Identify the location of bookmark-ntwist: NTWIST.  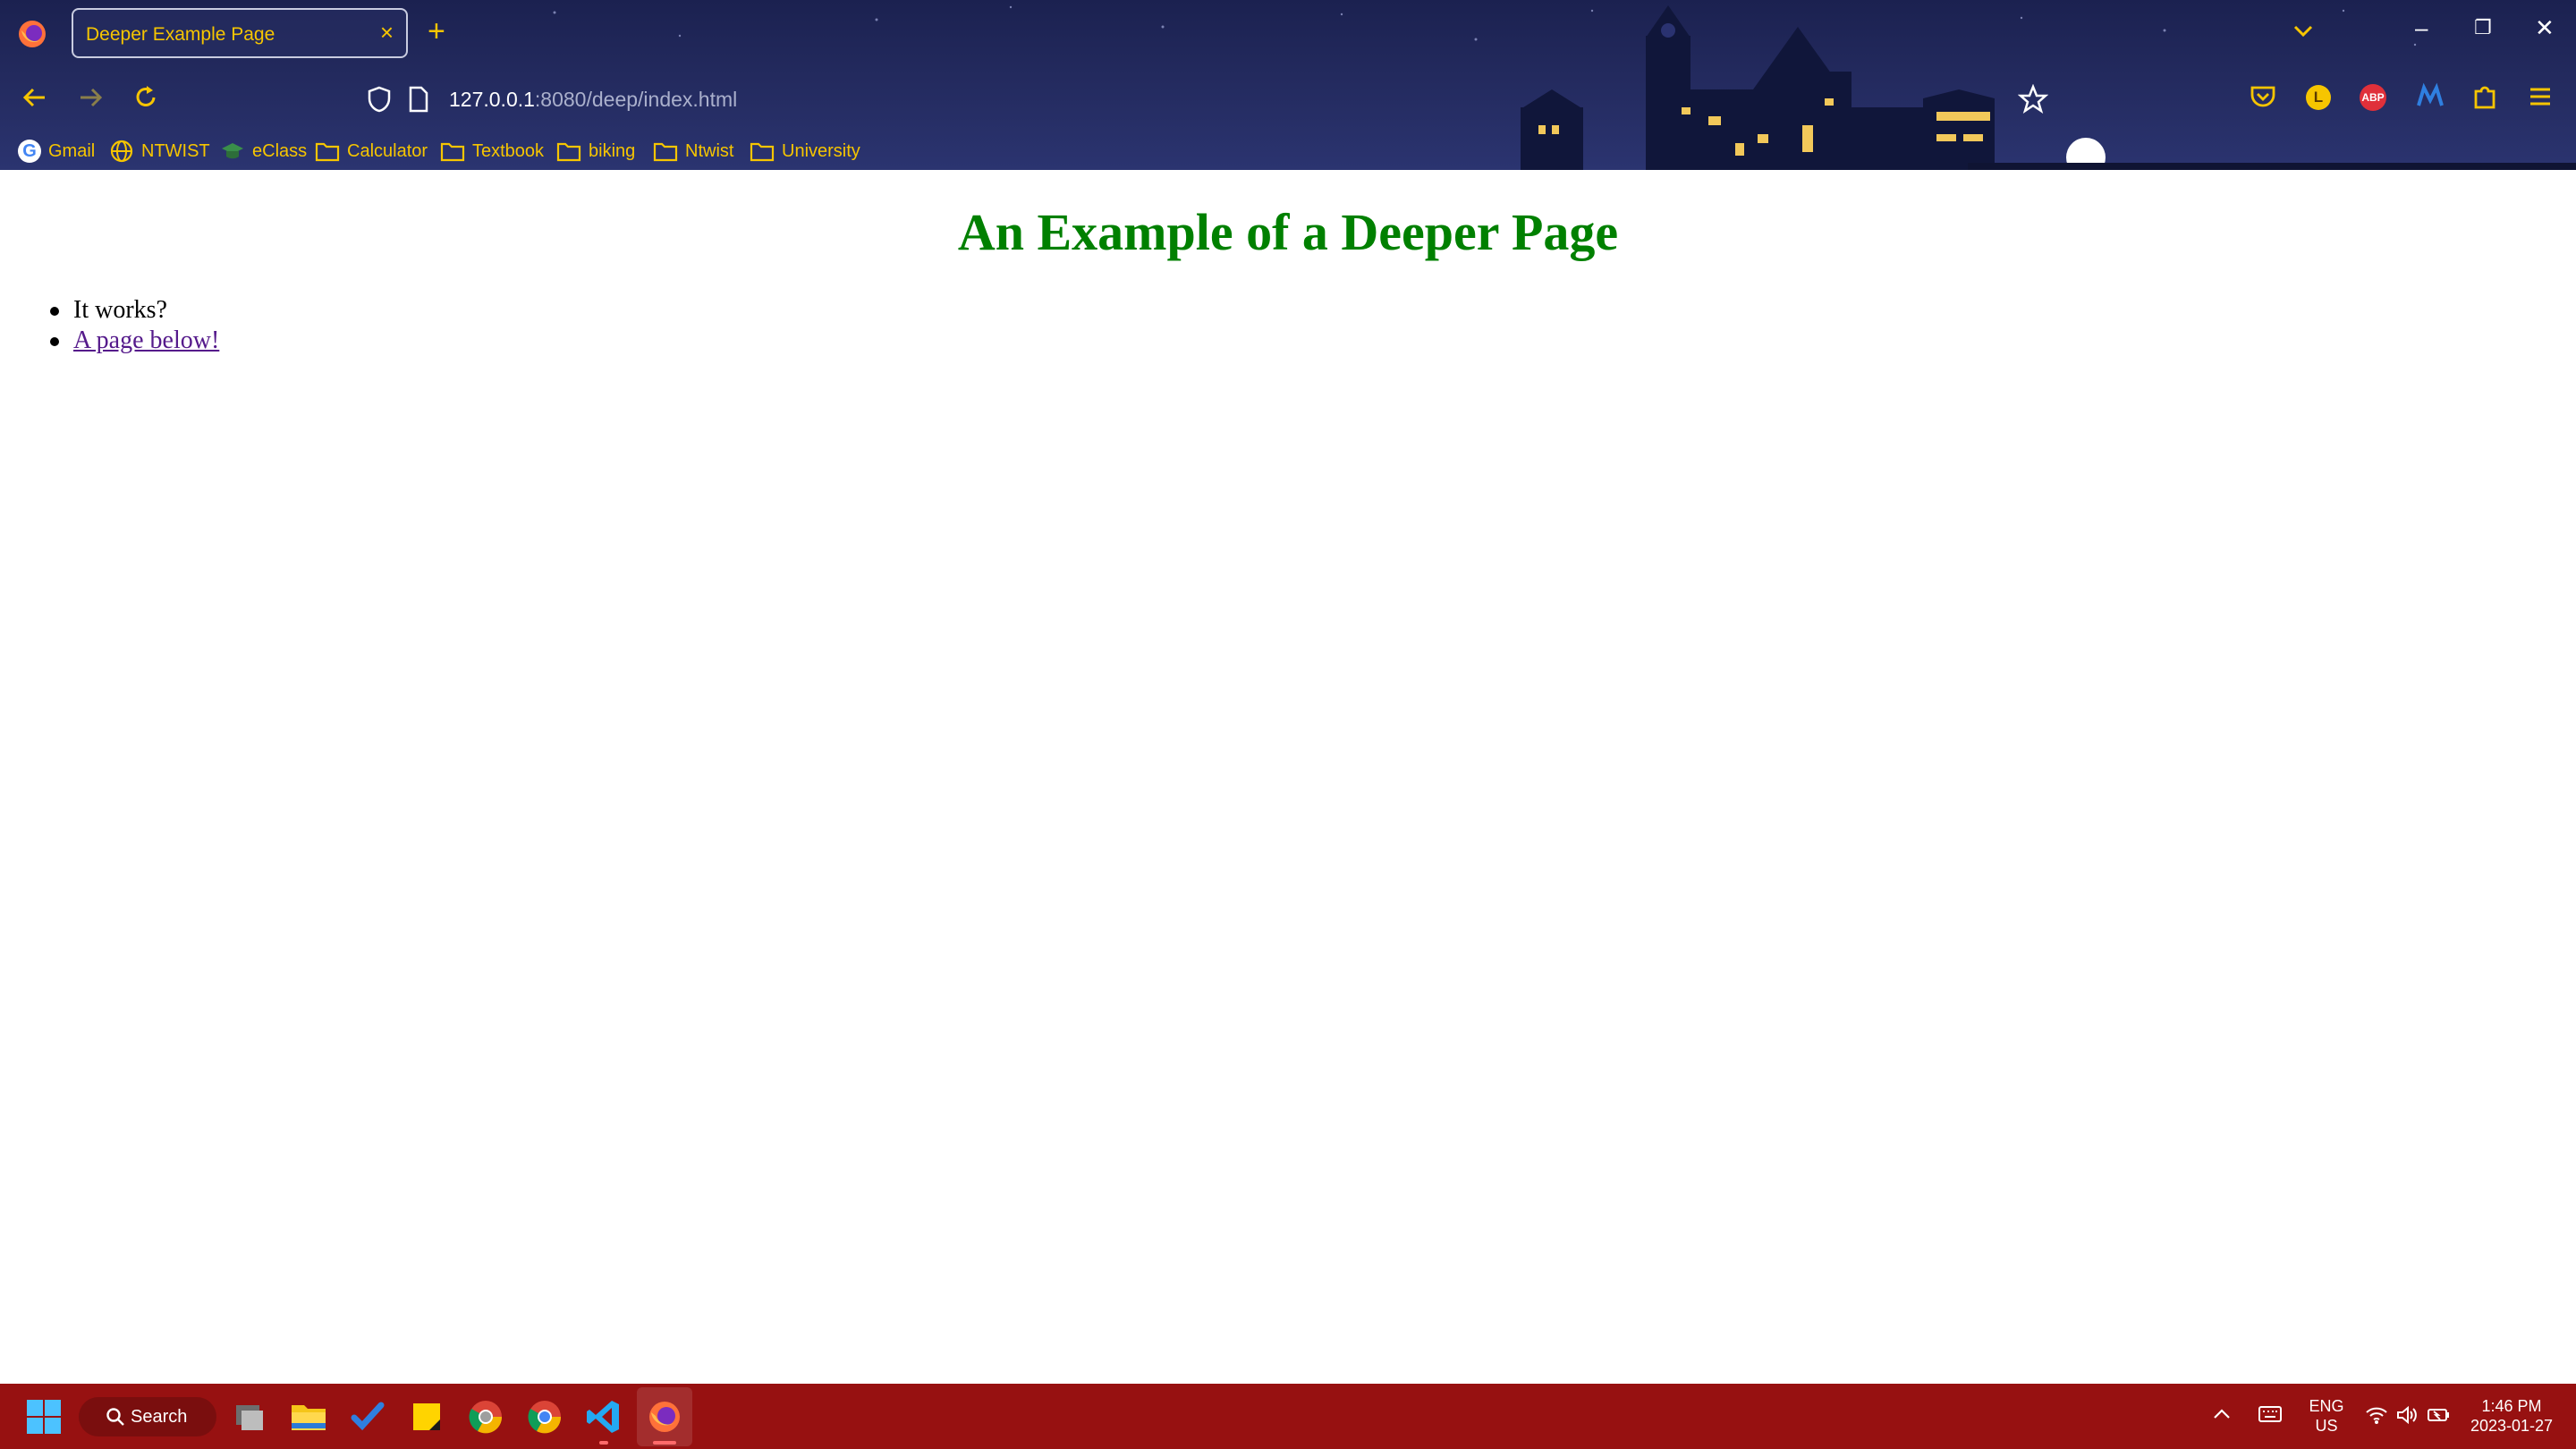
(159, 151).